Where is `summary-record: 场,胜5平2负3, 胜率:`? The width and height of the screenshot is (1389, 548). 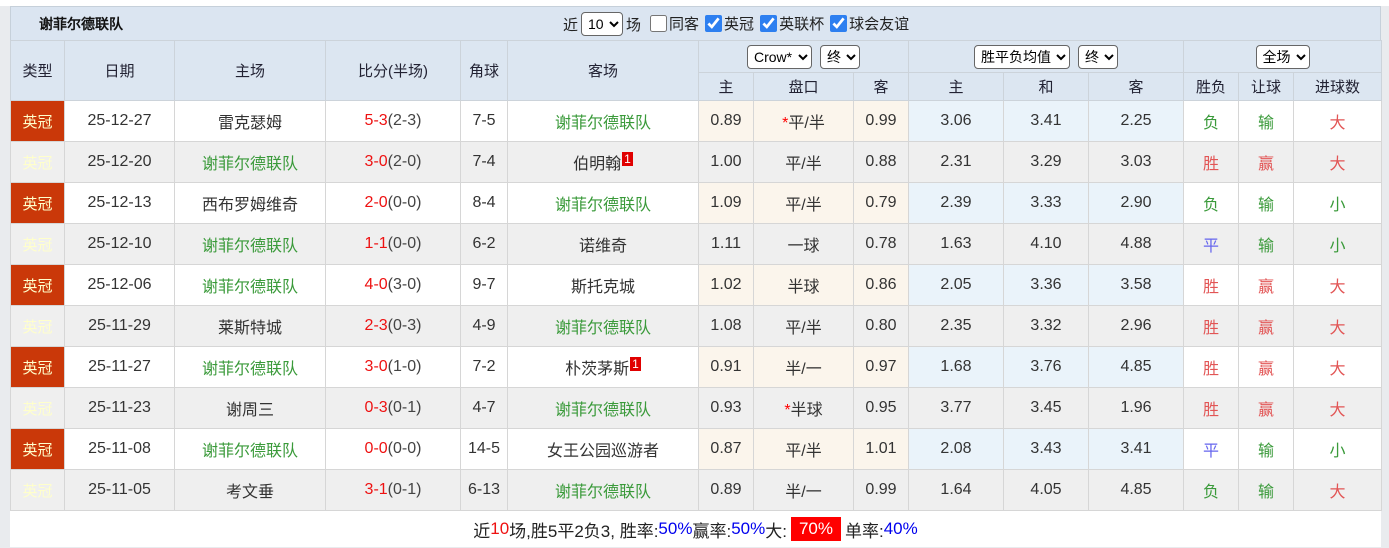
summary-record: 场,胜5平2负3, 胜率: is located at coordinates (584, 531).